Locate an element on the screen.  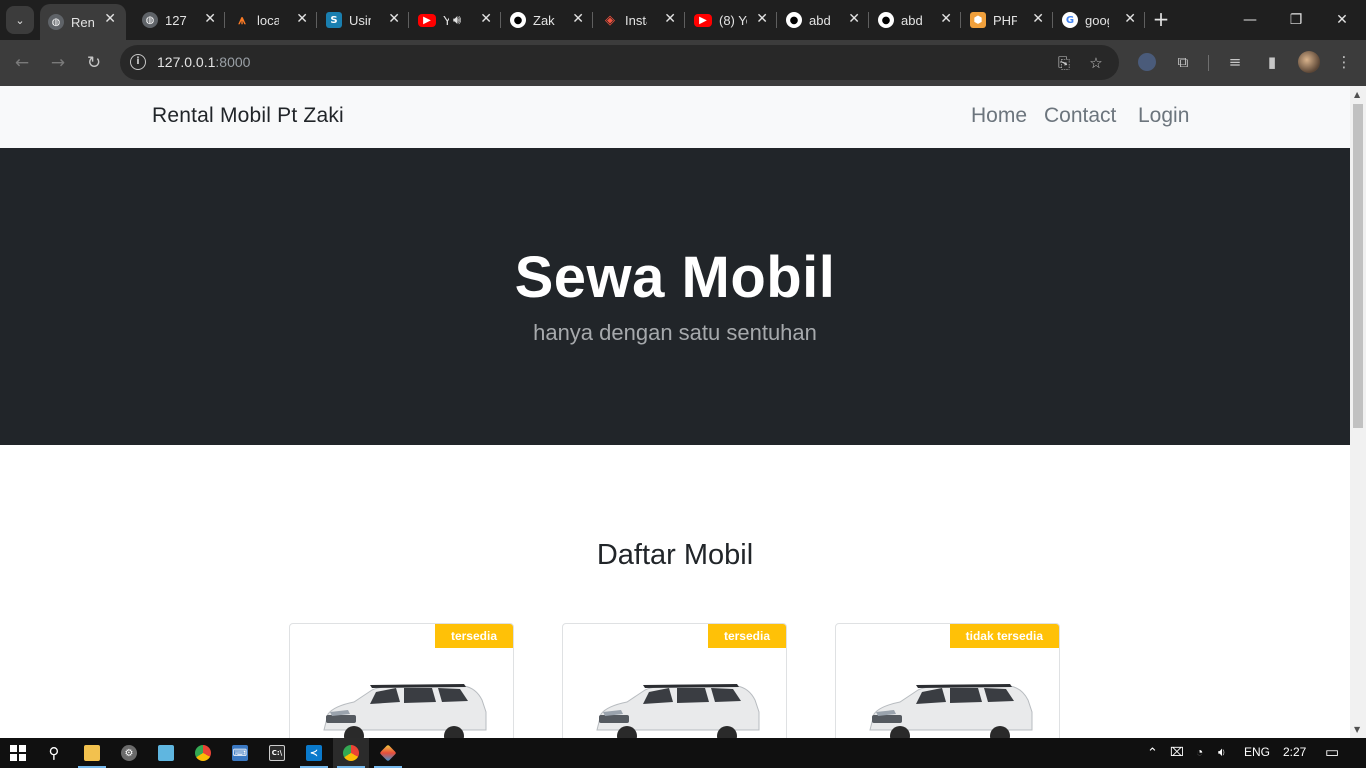
chevron-up-icon: ⌃ is located at coordinates (1152, 753).